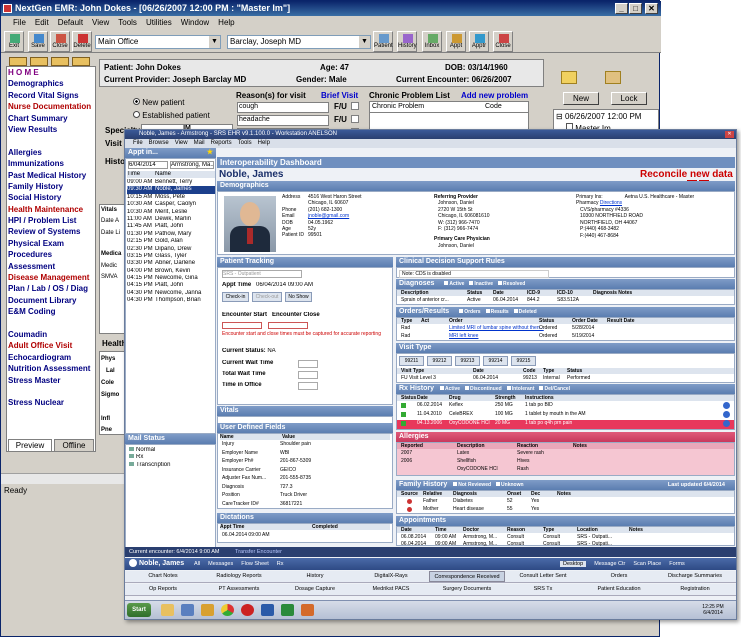 Image resolution: width=741 pixels, height=637 pixels. I want to click on filter-checkbox: Results, so click(497, 312).